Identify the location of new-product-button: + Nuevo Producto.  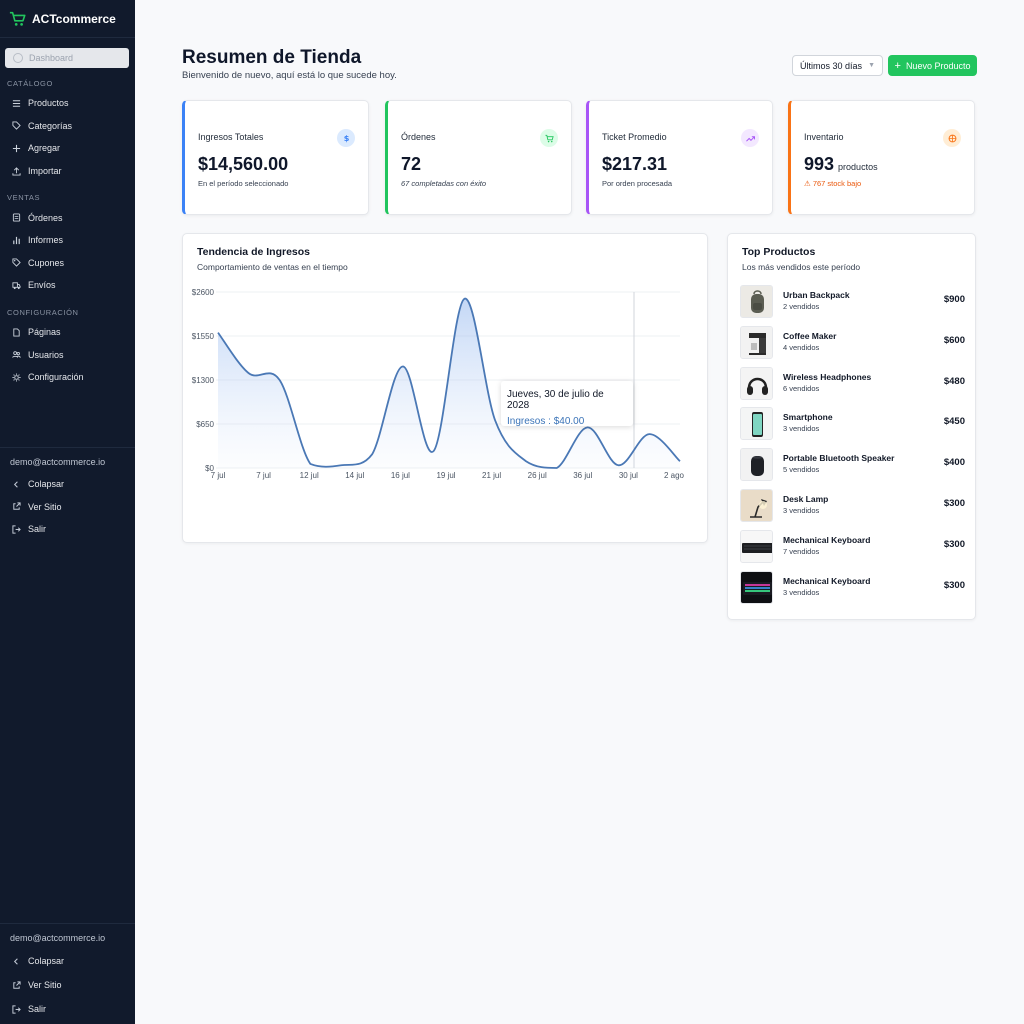
(932, 65).